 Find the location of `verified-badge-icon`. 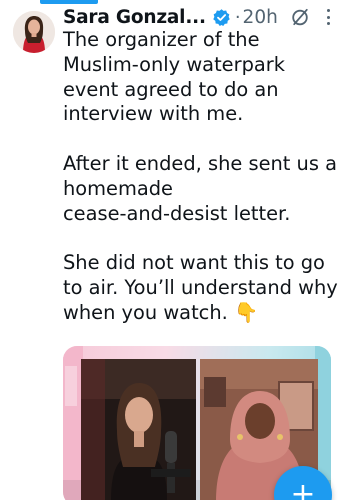

verified-badge-icon is located at coordinates (221, 17).